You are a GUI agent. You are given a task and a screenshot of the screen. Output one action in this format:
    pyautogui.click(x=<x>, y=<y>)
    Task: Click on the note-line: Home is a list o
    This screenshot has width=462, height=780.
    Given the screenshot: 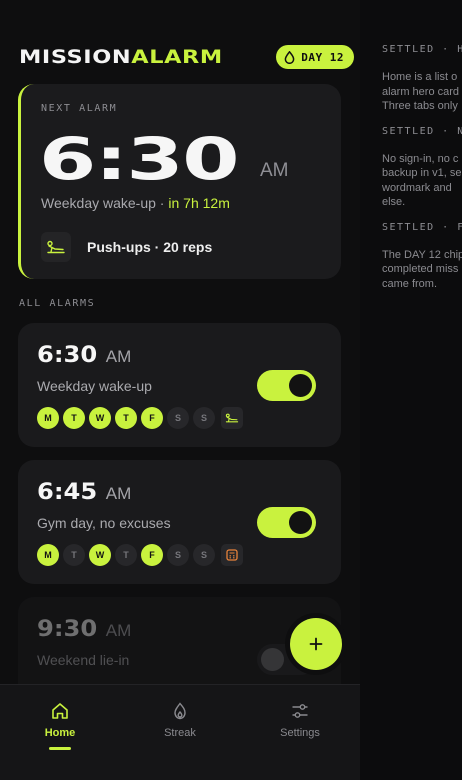 What is the action you would take?
    pyautogui.click(x=420, y=77)
    